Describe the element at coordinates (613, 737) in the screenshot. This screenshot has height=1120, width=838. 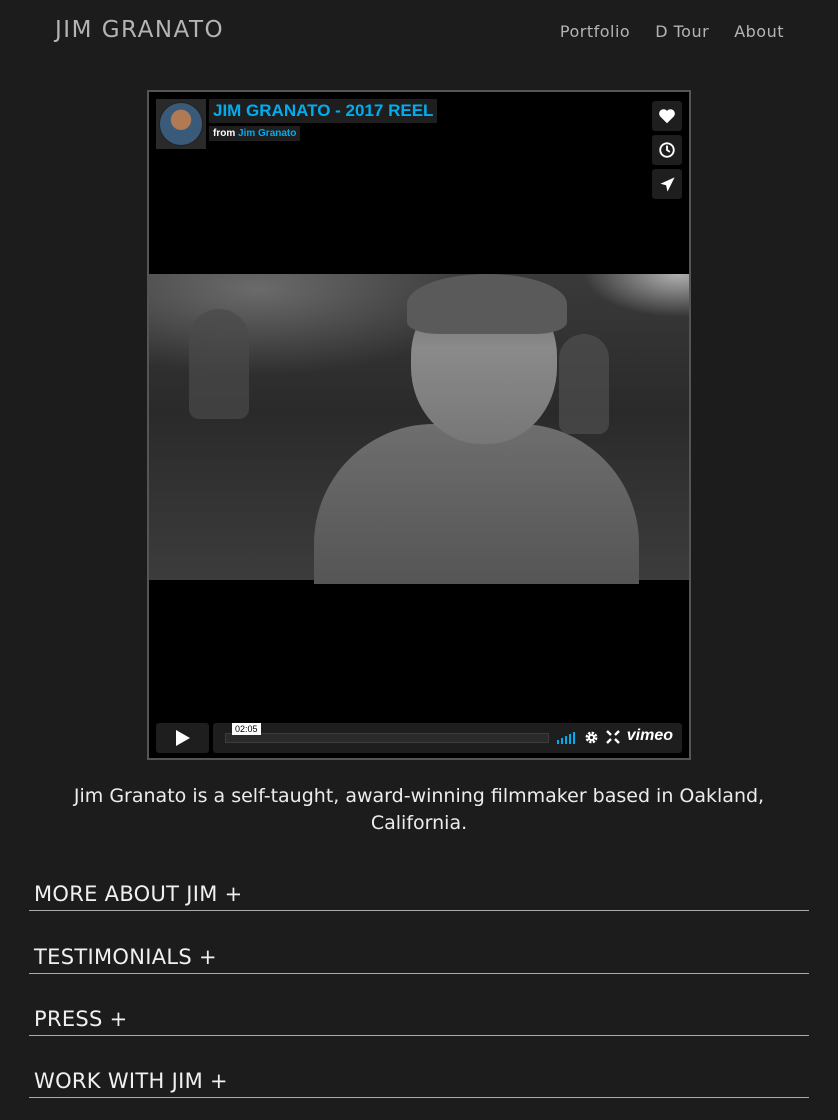
I see `fullscreen-icon` at that location.